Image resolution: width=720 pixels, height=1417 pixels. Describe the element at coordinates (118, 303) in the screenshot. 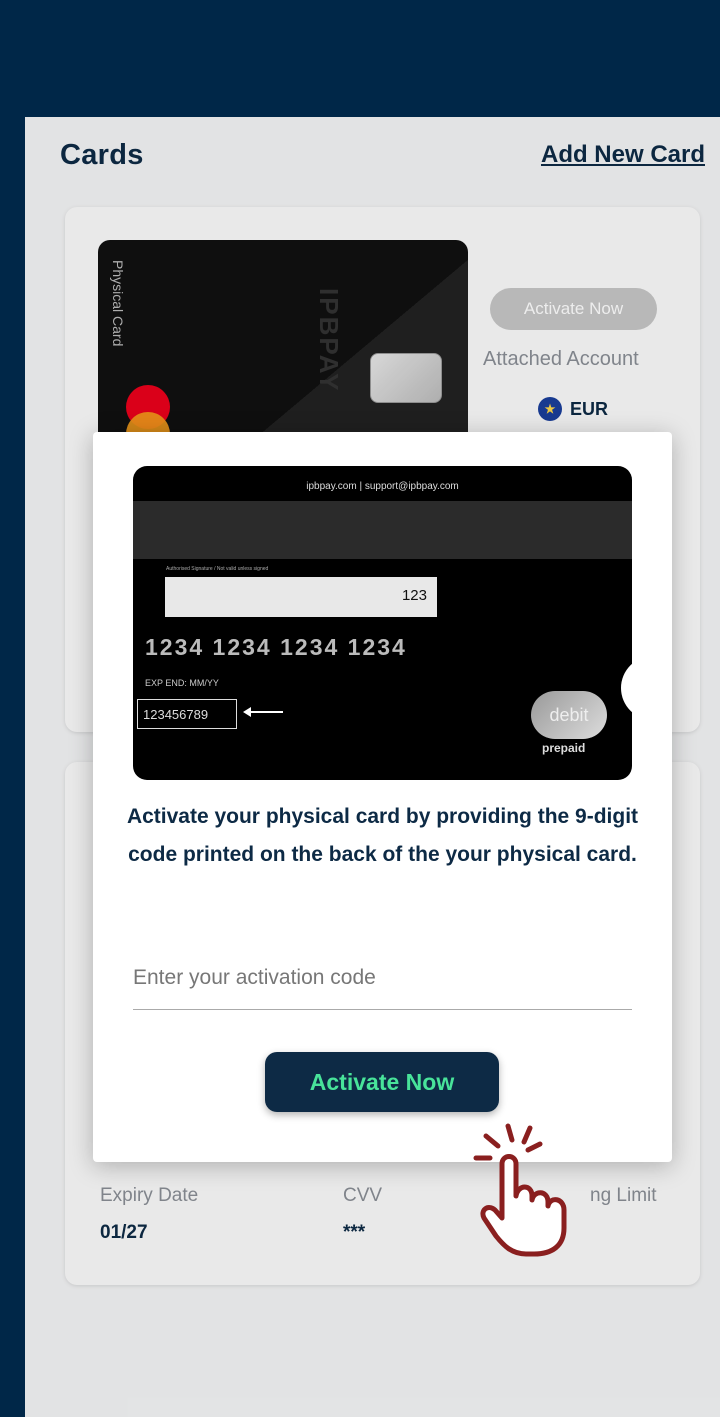

I see `card-type-label: Physical Card` at that location.